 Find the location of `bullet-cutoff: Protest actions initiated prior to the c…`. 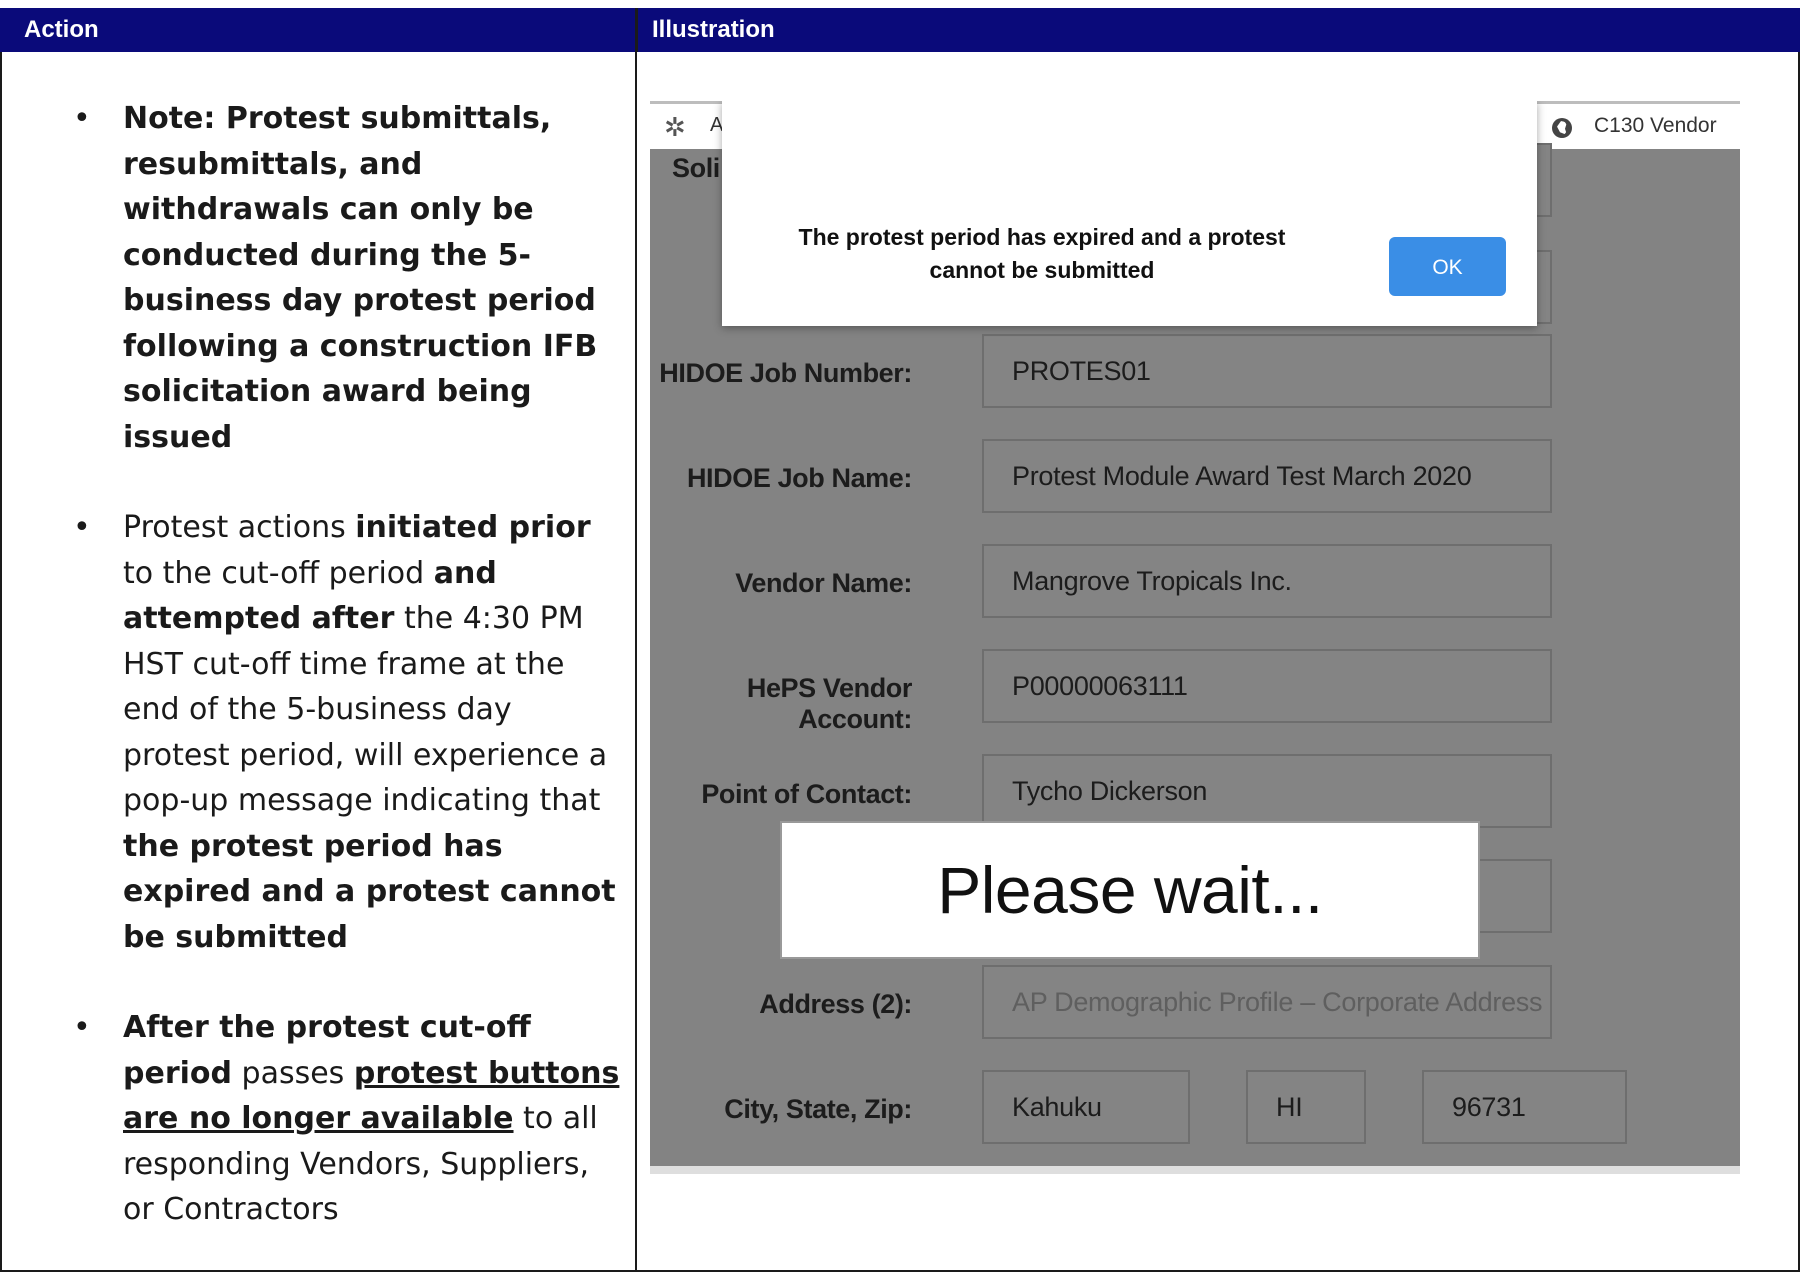

bullet-cutoff: Protest actions initiated prior to the c… is located at coordinates (330, 732).